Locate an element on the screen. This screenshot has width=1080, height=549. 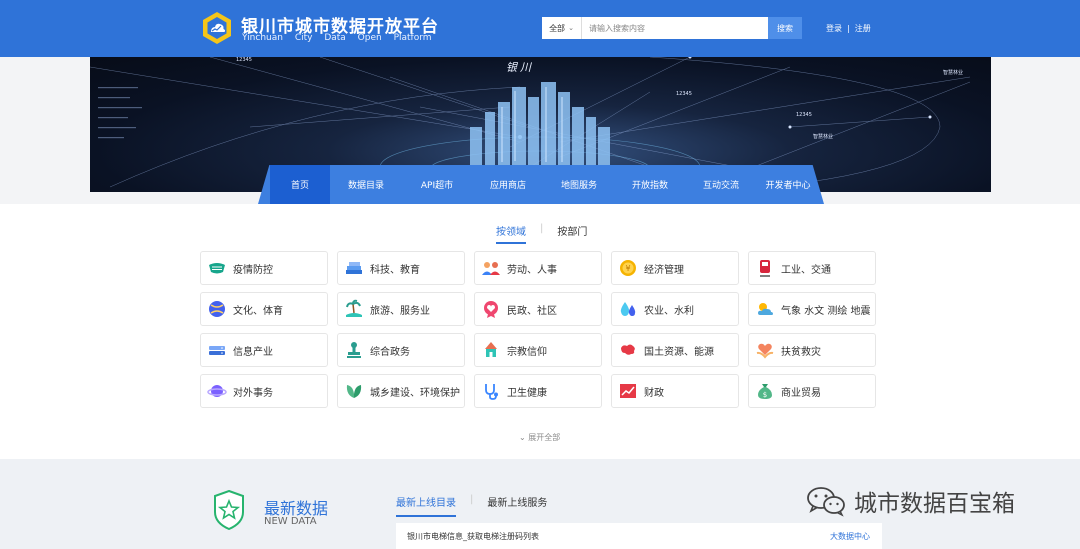
banner-city-name: 银川 is located at coordinates (520, 67).